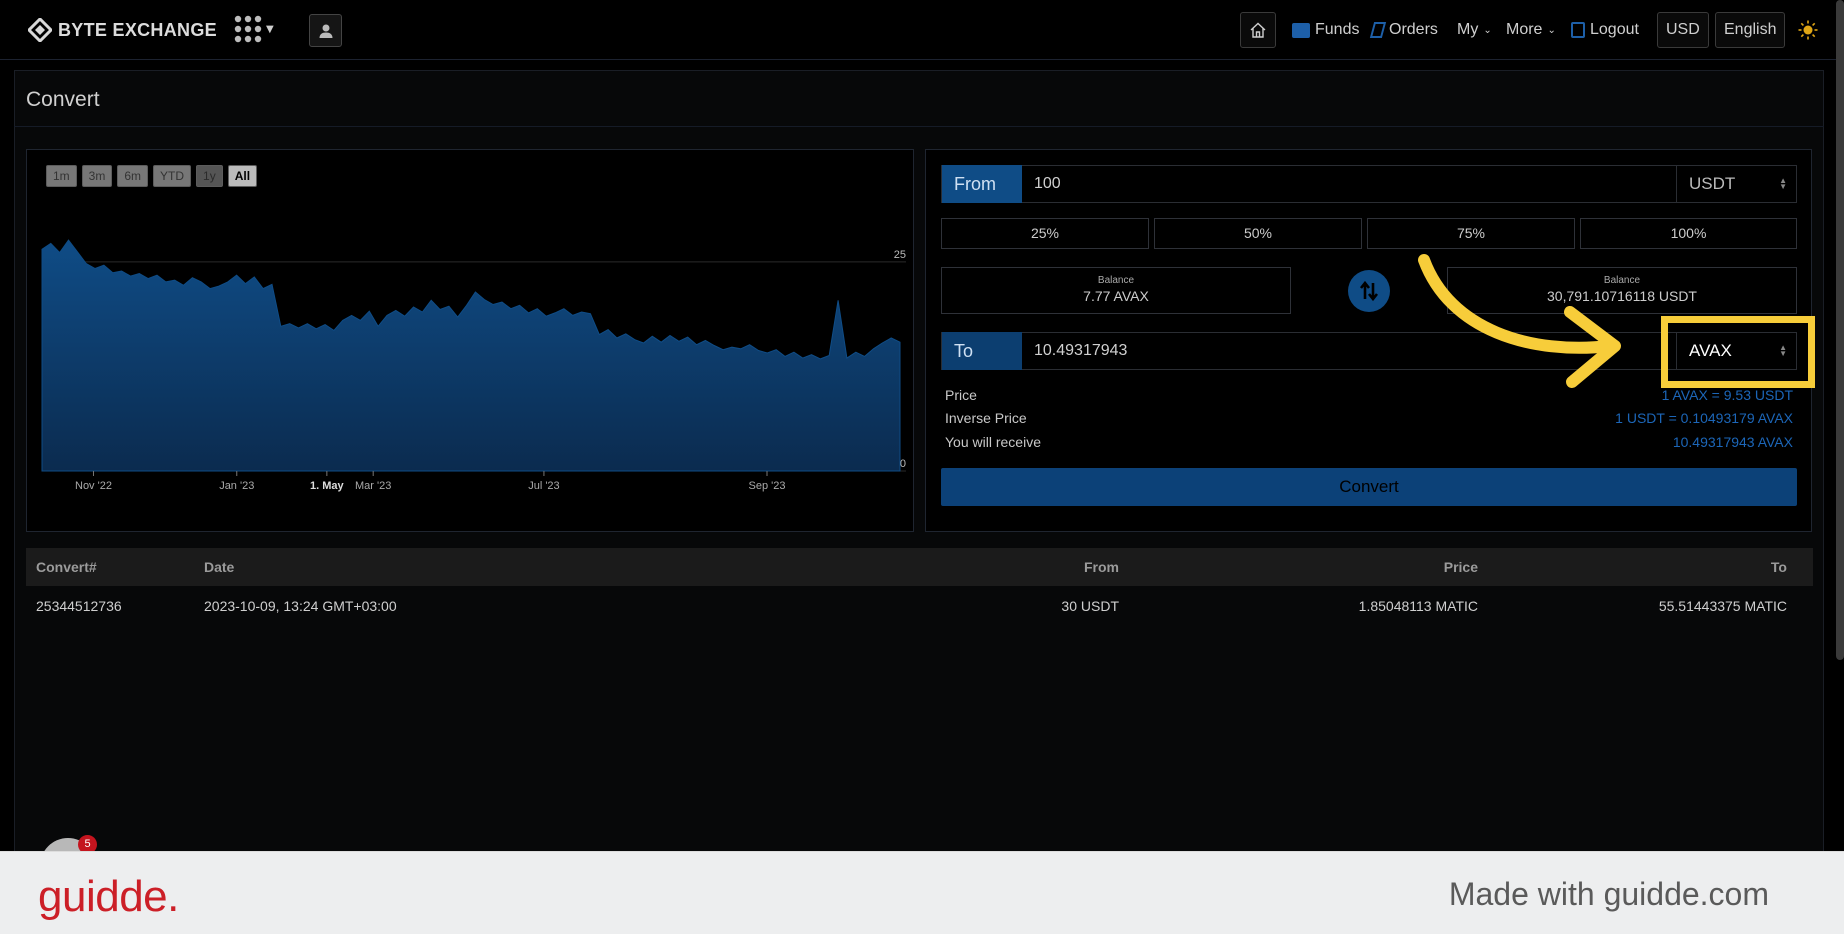 The height and width of the screenshot is (934, 1844). What do you see at coordinates (1688, 233) in the screenshot?
I see `percent-button-100: 100%` at bounding box center [1688, 233].